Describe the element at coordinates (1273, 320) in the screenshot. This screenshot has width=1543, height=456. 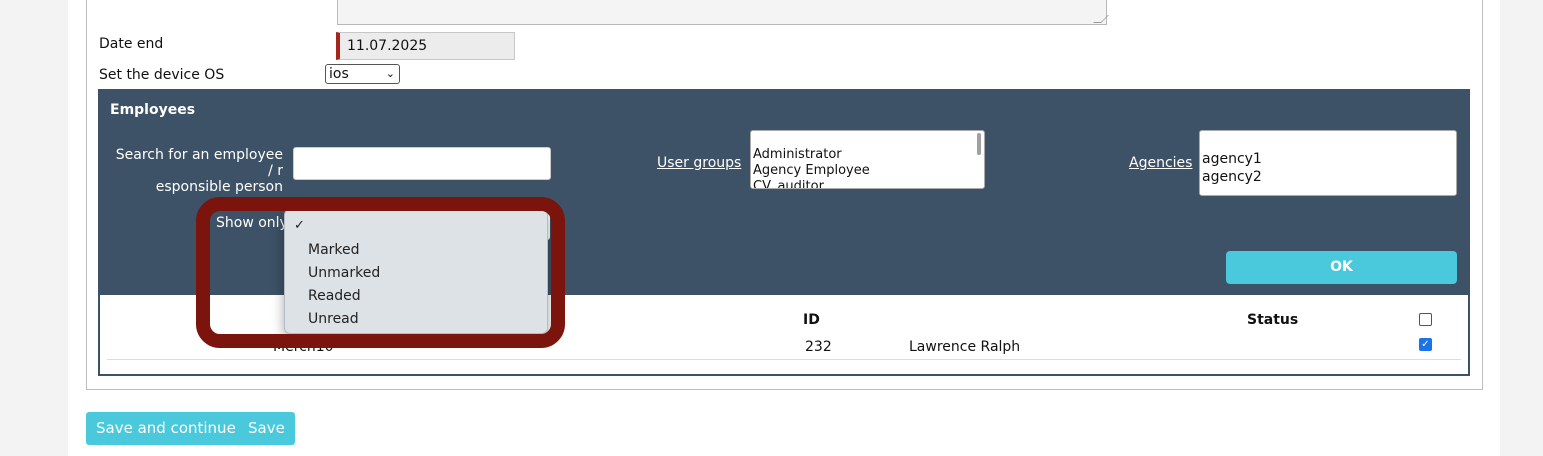
I see `status-column-header: Status` at that location.